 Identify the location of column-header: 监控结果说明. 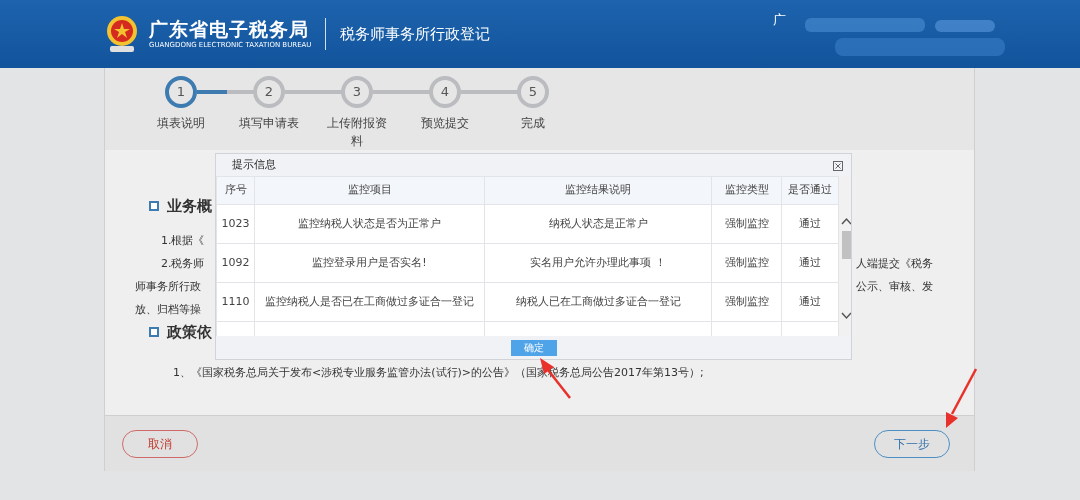
(598, 190).